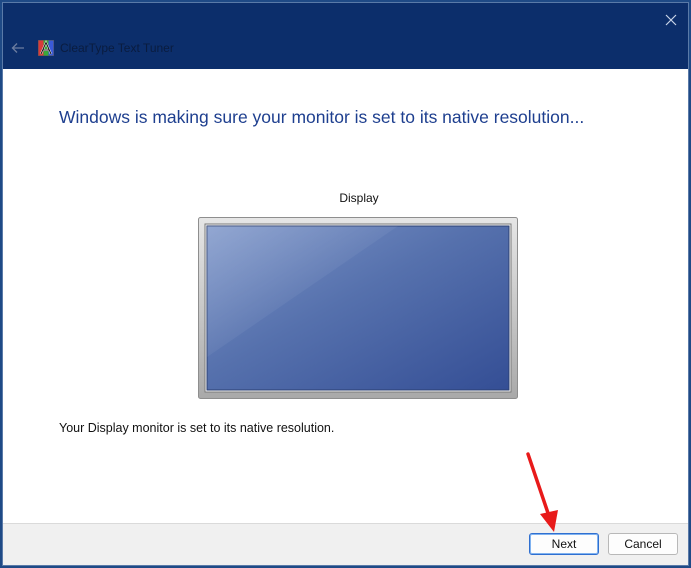  What do you see at coordinates (358, 308) in the screenshot?
I see `monitor-illustration` at bounding box center [358, 308].